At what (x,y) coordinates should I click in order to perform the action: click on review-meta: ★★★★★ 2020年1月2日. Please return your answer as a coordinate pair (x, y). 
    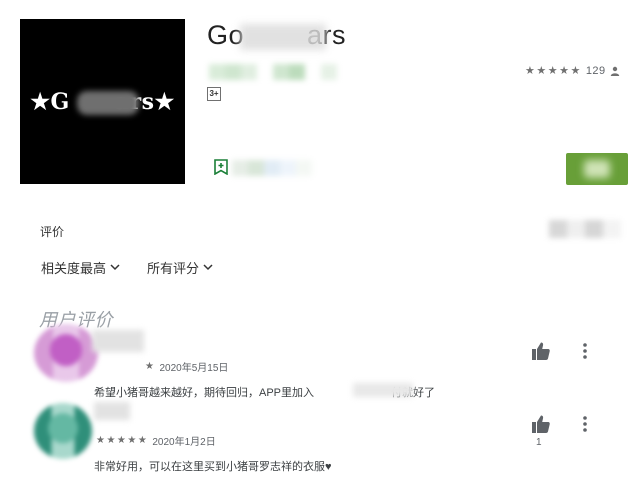
    Looking at the image, I should click on (156, 440).